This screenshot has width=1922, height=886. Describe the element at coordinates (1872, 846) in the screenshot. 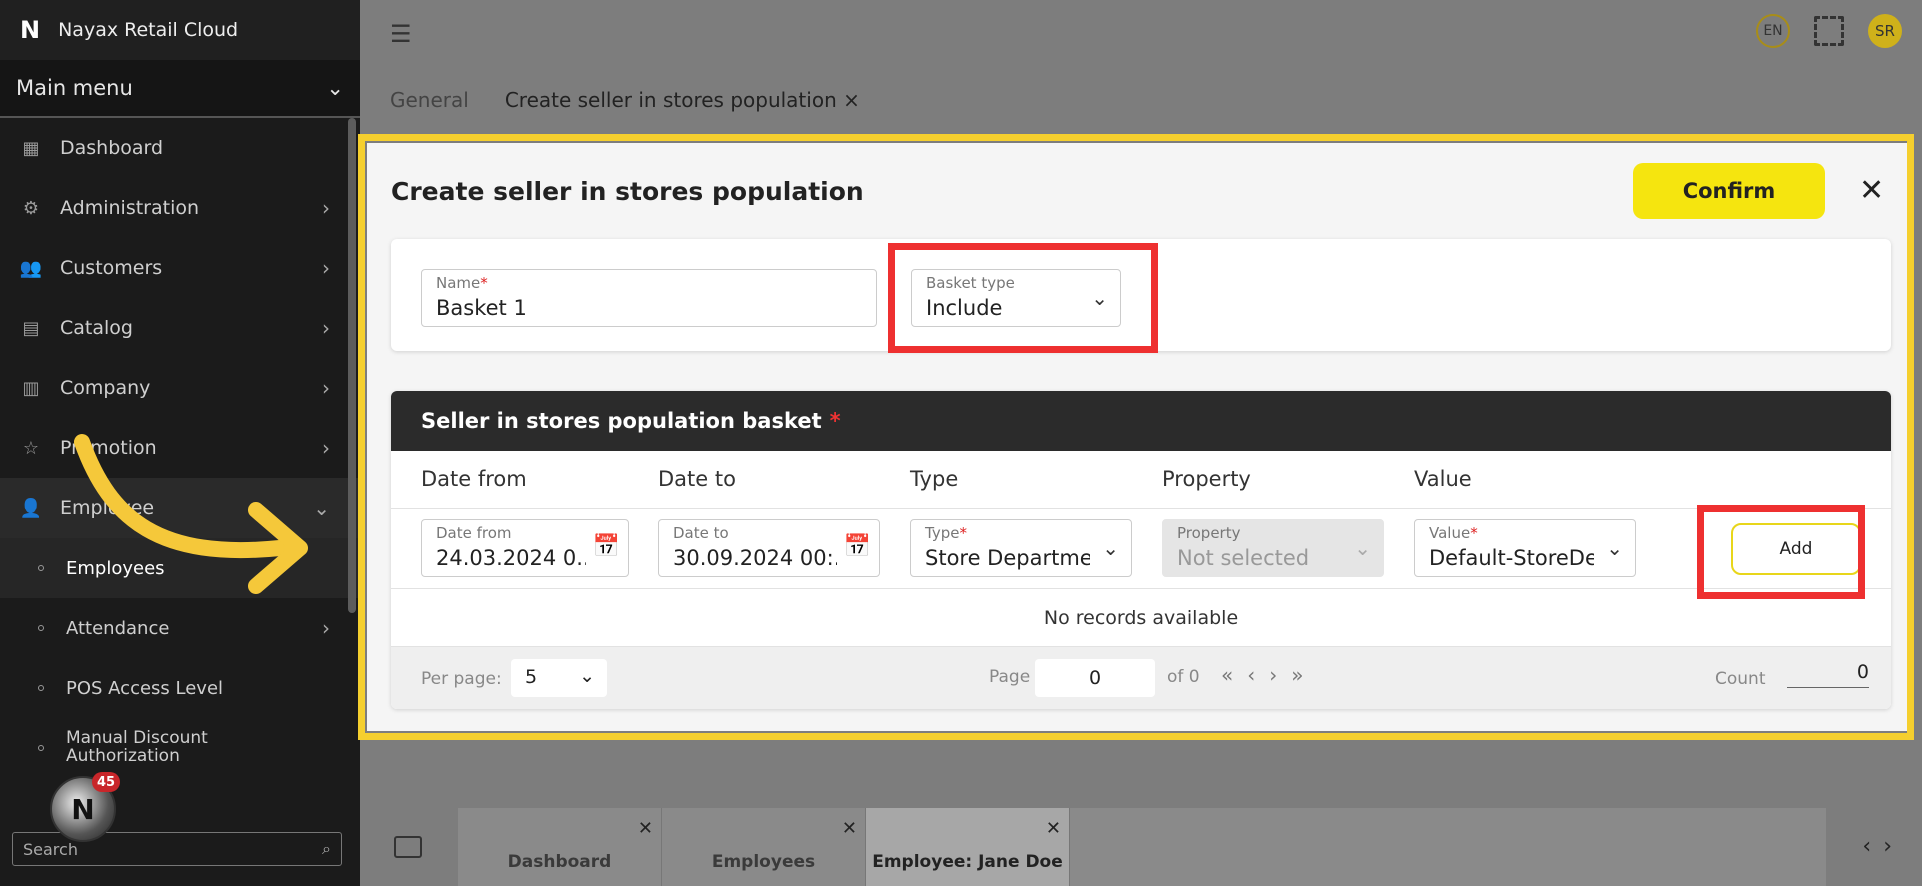

I see `chevron-left-icon: ‹` at that location.